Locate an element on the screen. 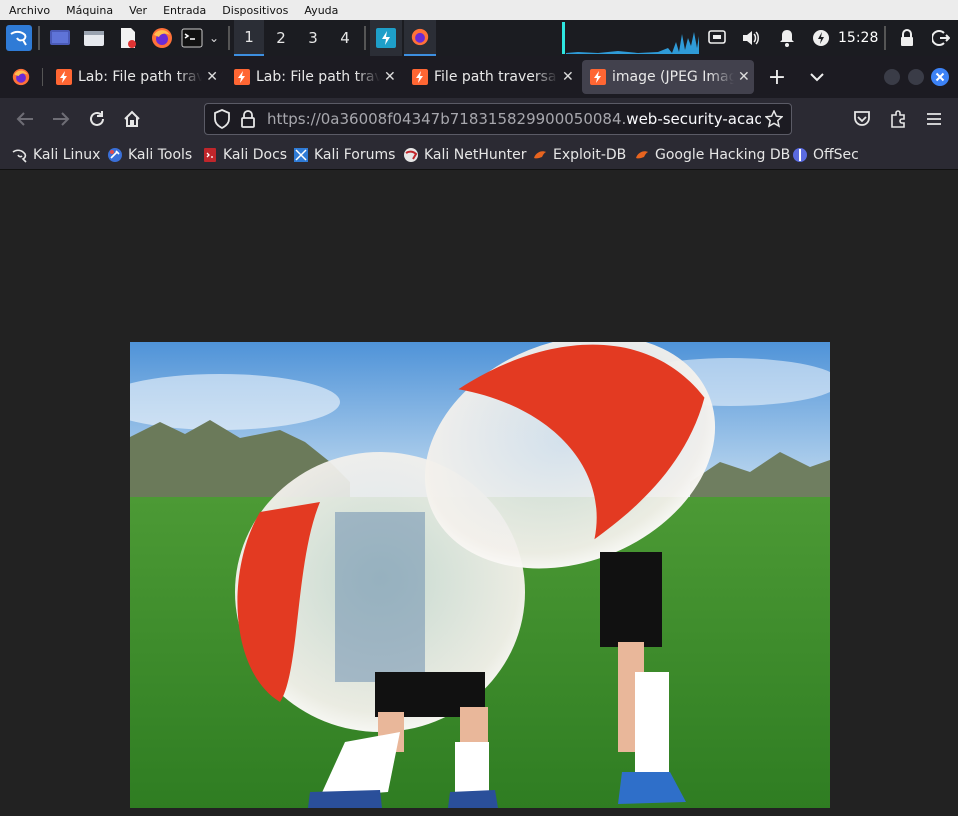 The image size is (958, 816). bookmark-kali-tools: Kali Tools is located at coordinates (149, 155).